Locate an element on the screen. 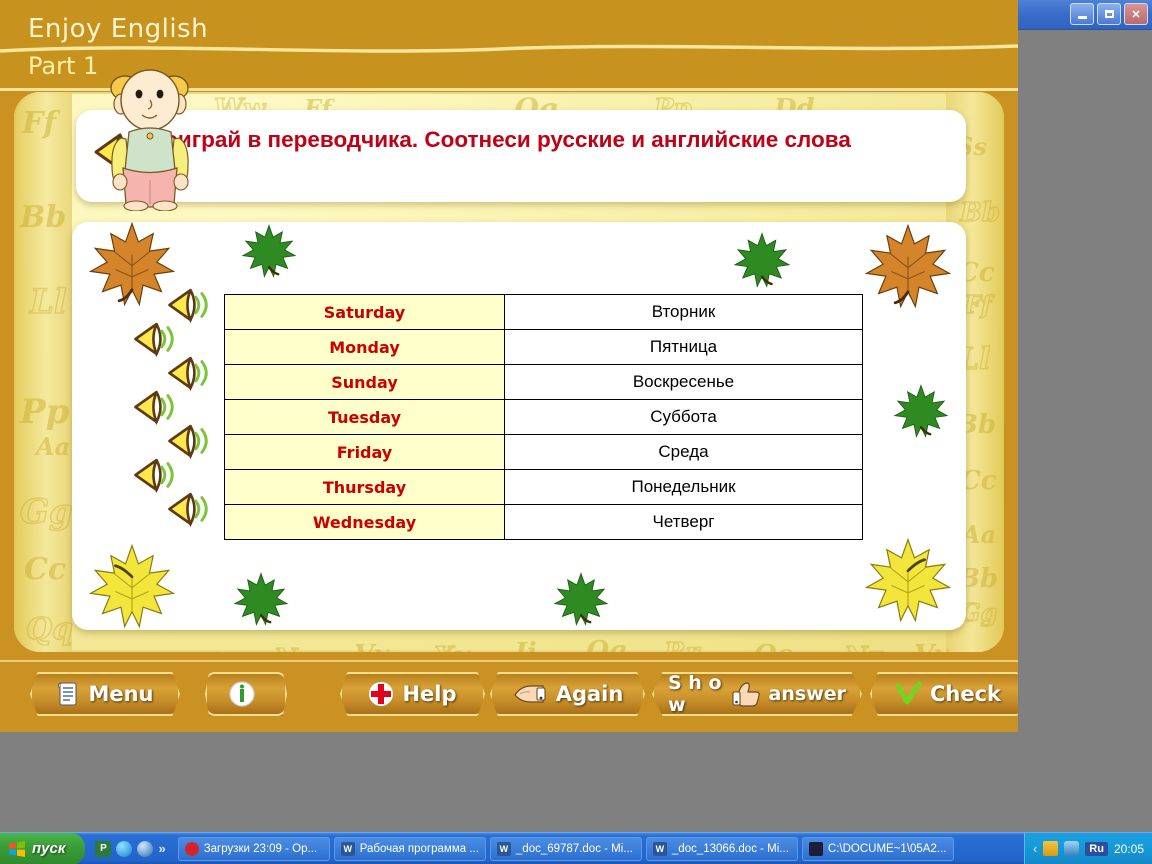 Image resolution: width=1152 pixels, height=864 pixels. start-button: пуск is located at coordinates (43, 848).